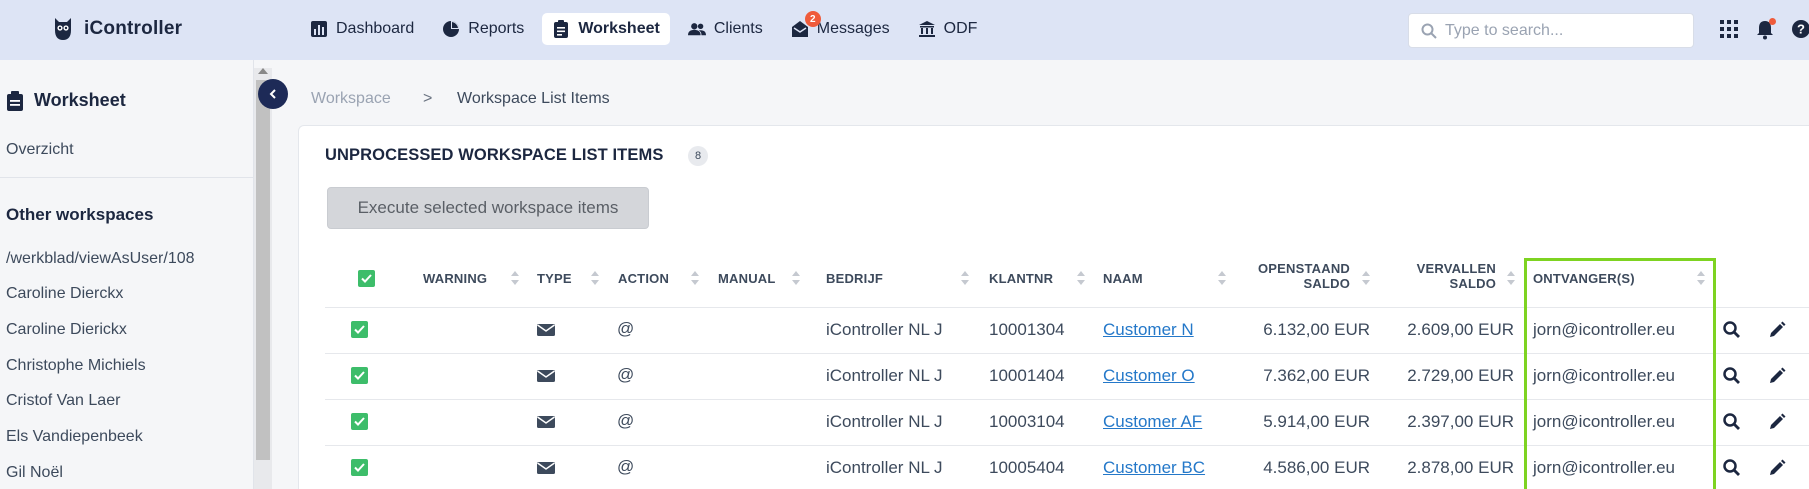 The width and height of the screenshot is (1809, 489). I want to click on cell-klantnr: 10005404, so click(1027, 467).